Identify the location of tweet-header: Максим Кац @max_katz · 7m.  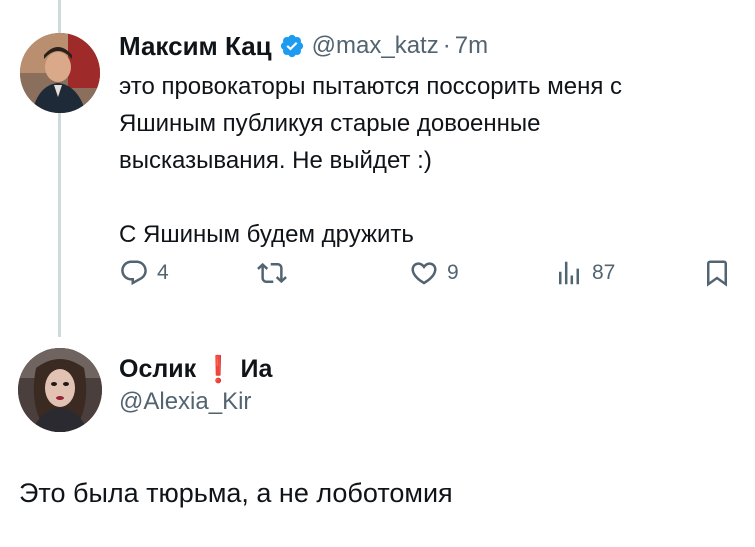
(303, 46).